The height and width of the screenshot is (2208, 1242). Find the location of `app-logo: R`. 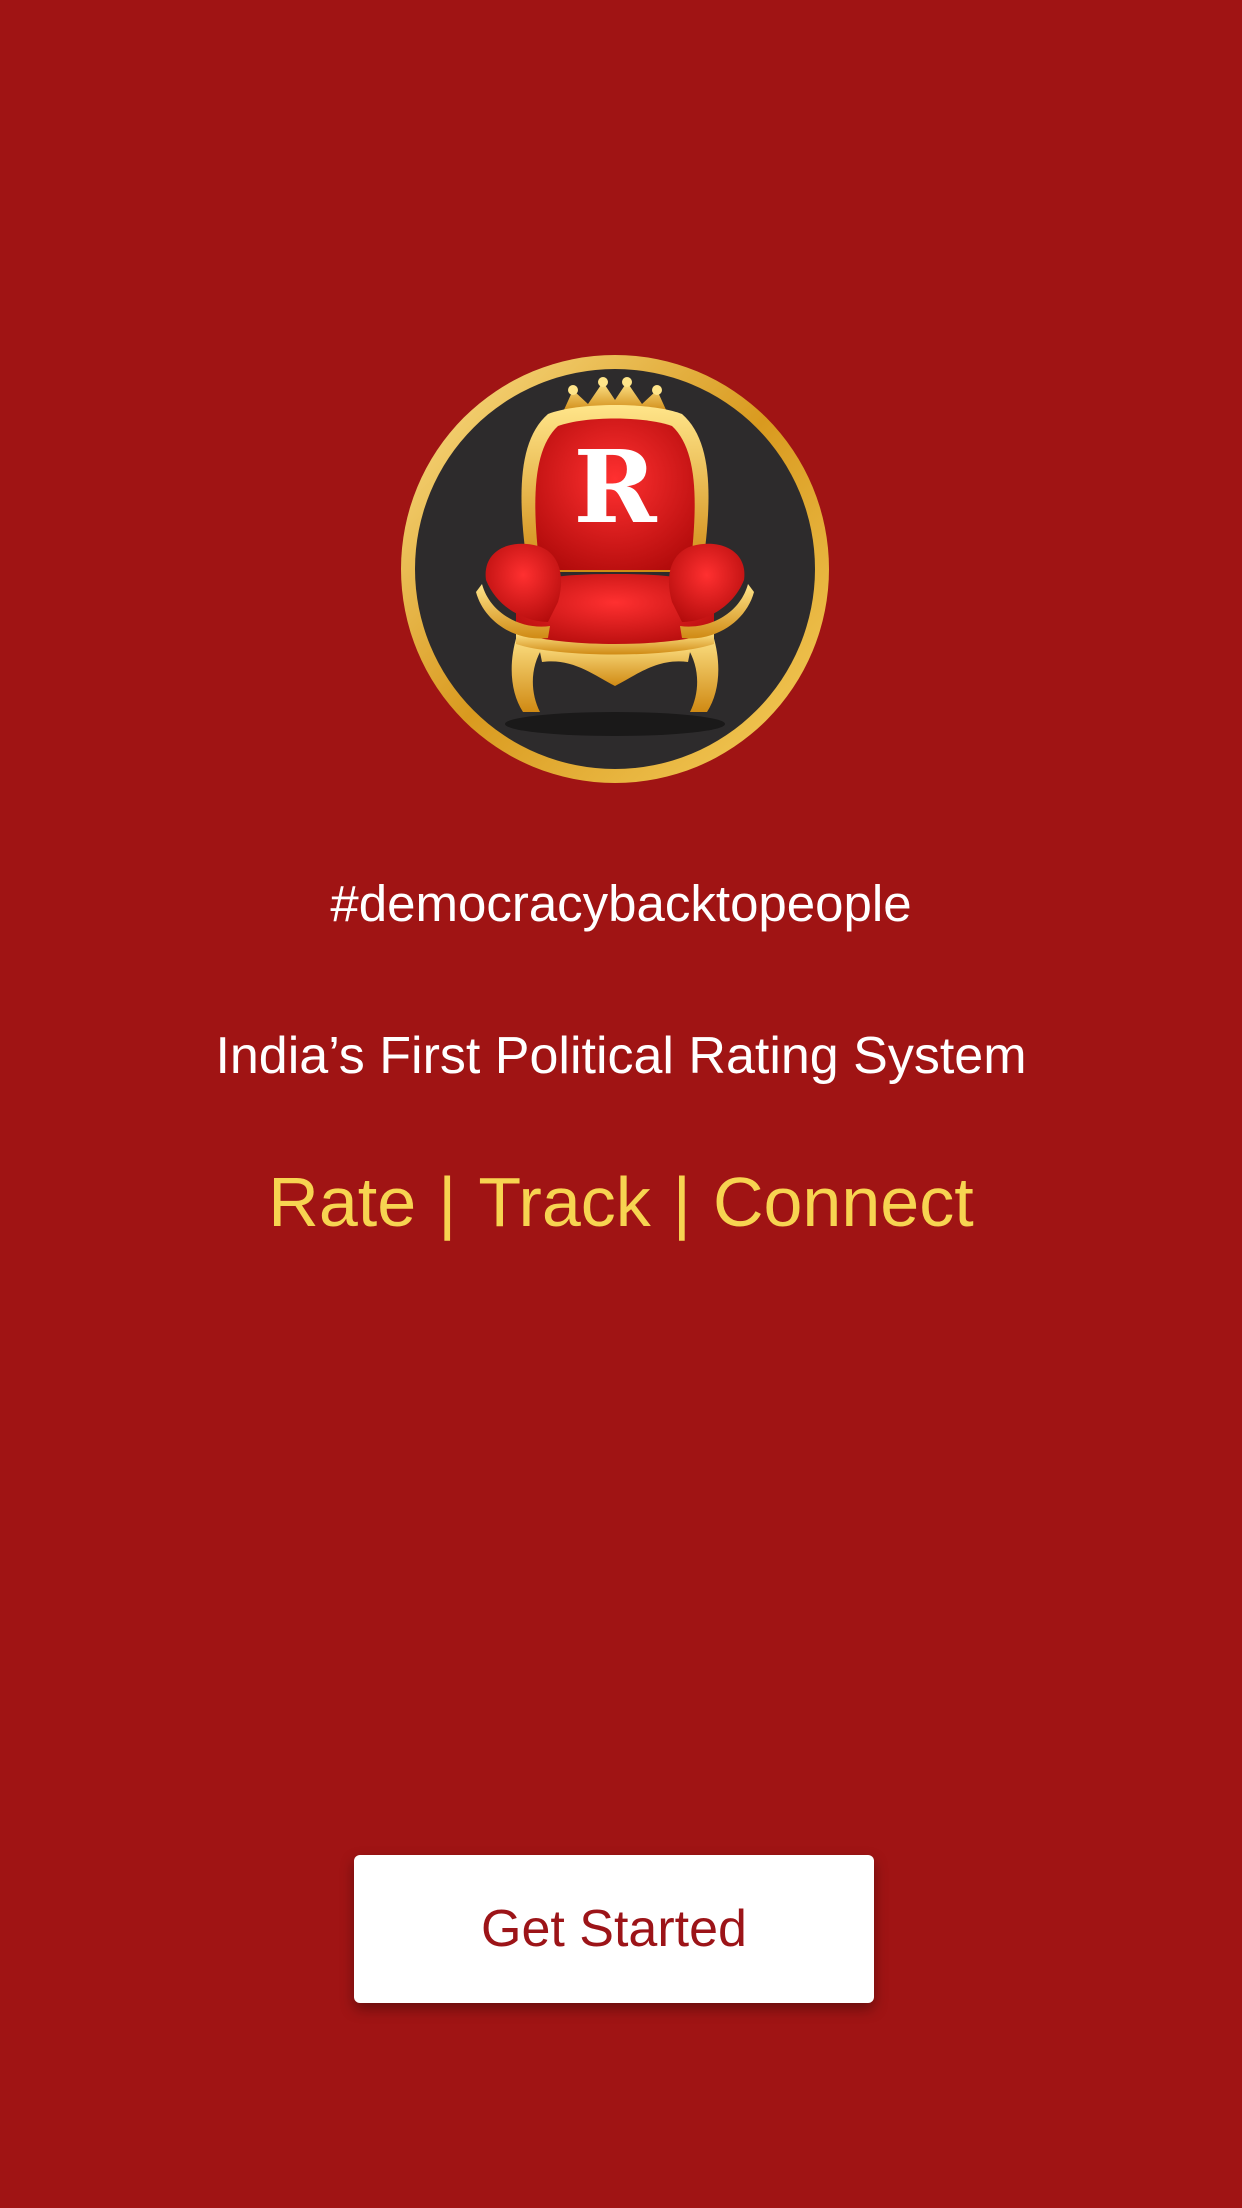

app-logo: R is located at coordinates (615, 569).